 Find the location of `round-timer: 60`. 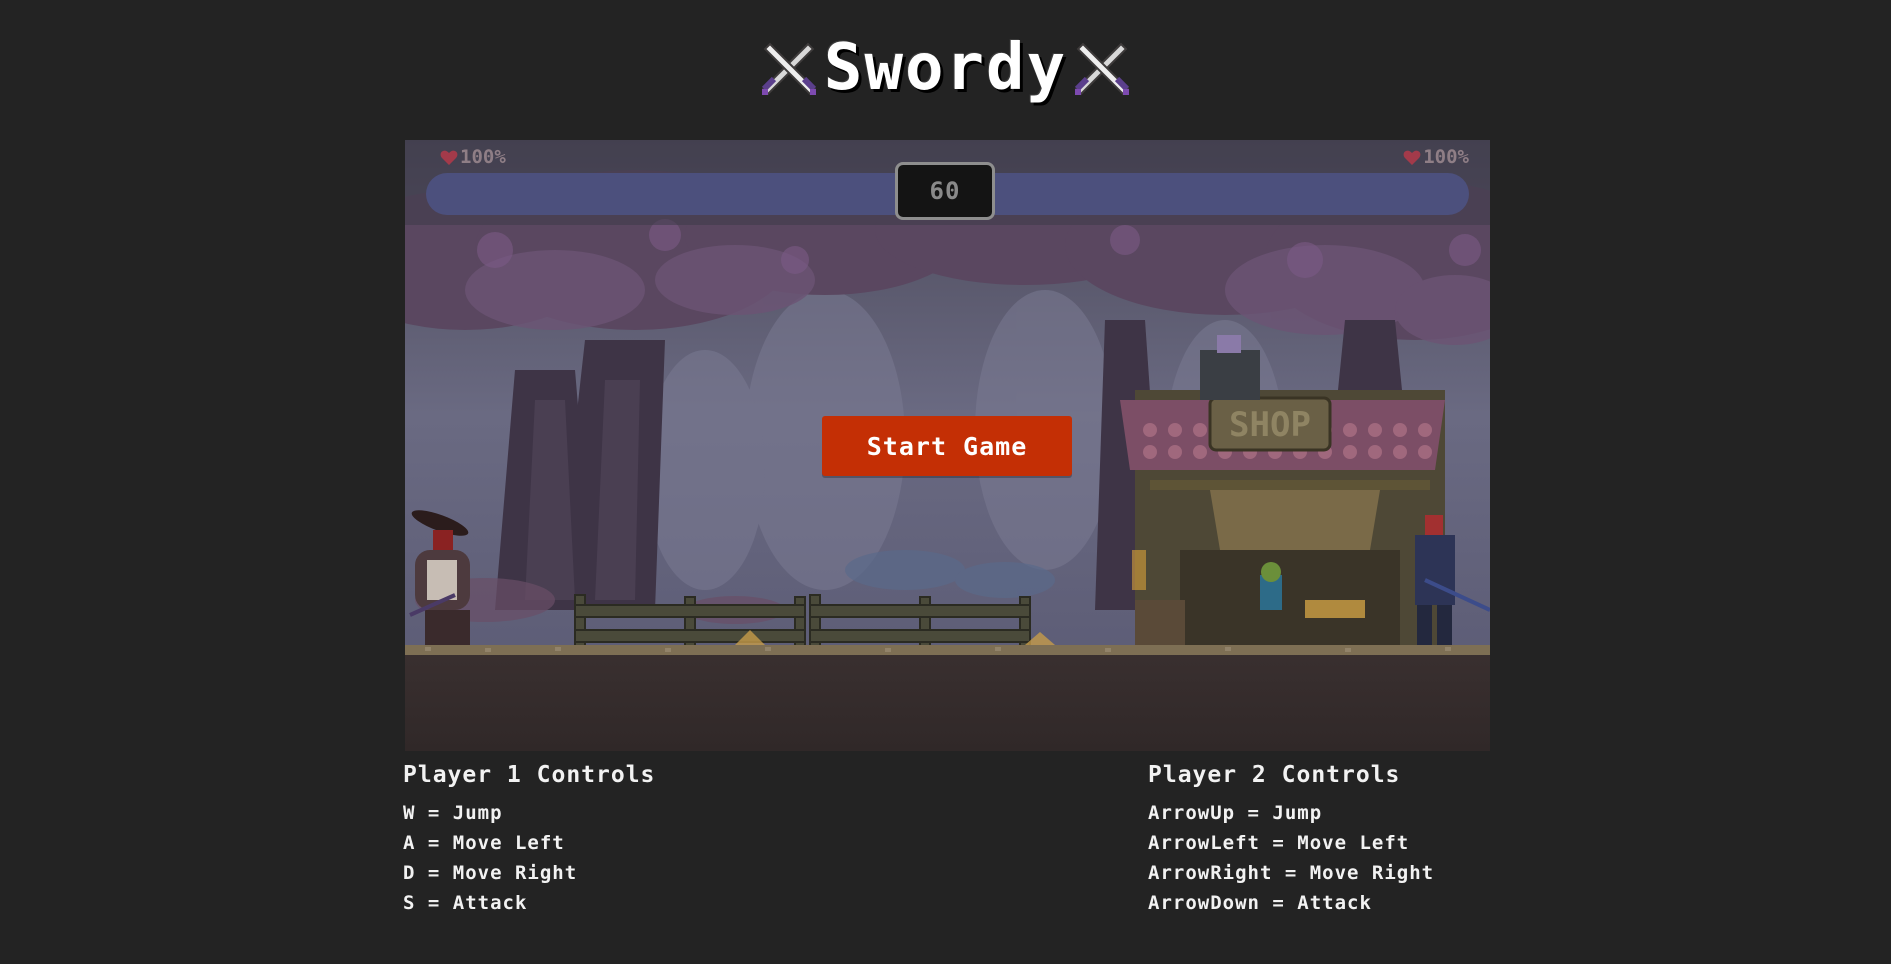

round-timer: 60 is located at coordinates (945, 191).